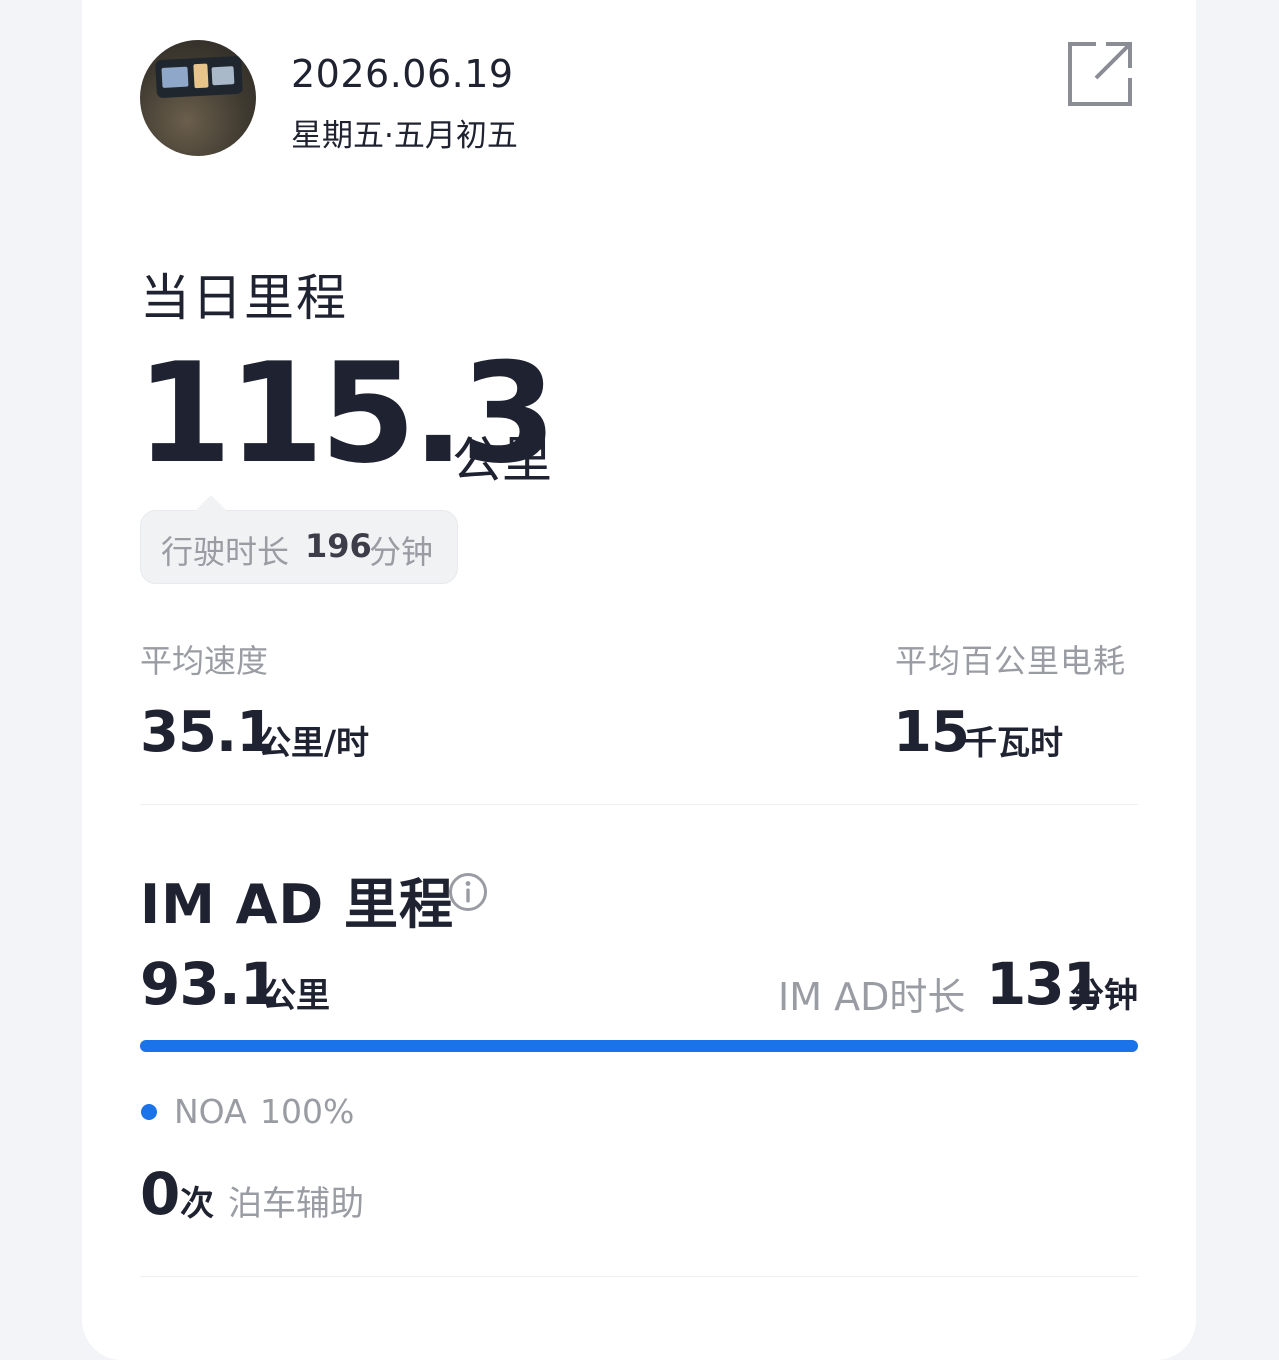 This screenshot has width=1279, height=1360. I want to click on noa-label: NOA, so click(210, 1111).